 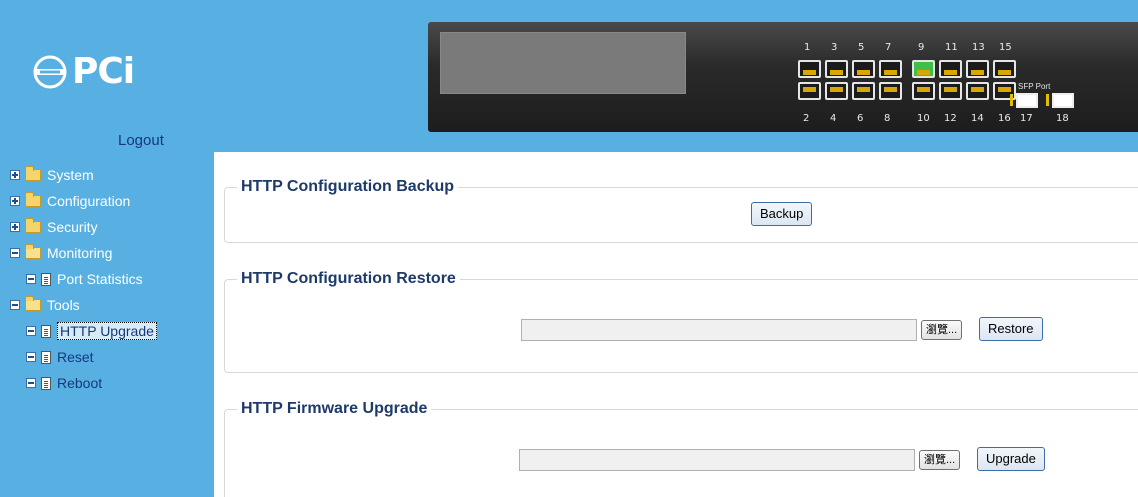 What do you see at coordinates (75, 357) in the screenshot?
I see `sidebar-item-label: Reset` at bounding box center [75, 357].